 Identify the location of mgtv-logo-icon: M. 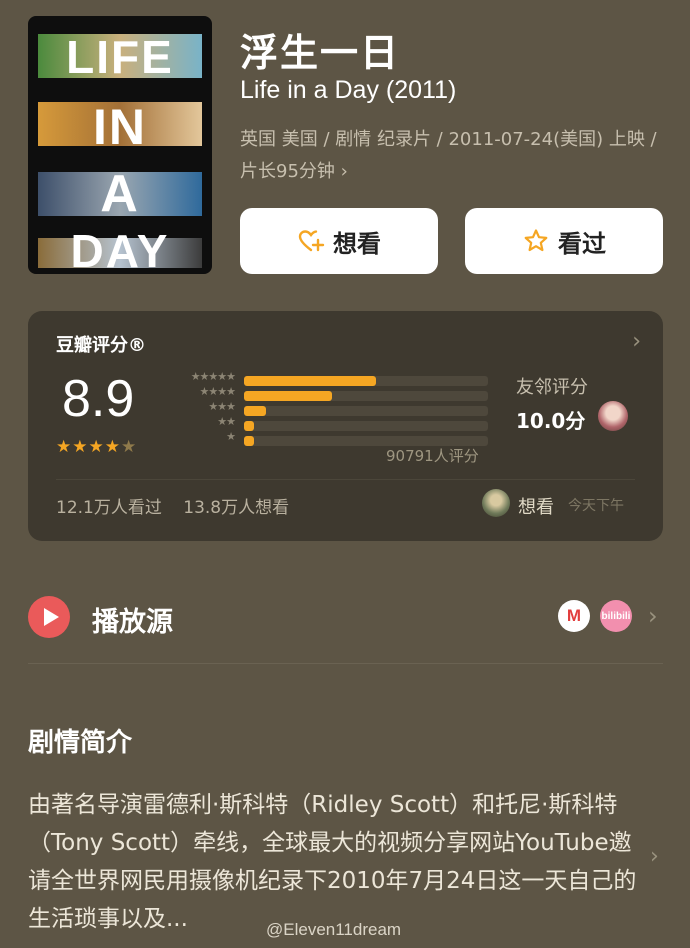
(574, 616).